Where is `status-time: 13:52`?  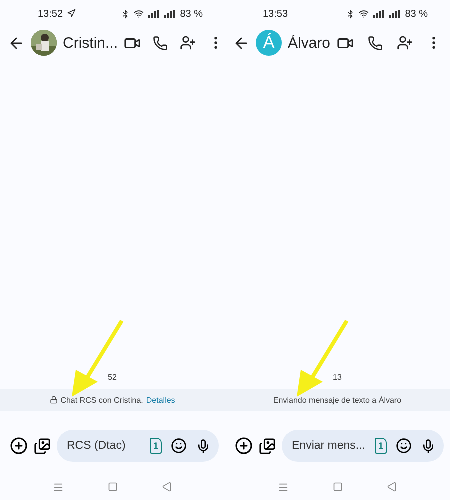 status-time: 13:52 is located at coordinates (51, 14).